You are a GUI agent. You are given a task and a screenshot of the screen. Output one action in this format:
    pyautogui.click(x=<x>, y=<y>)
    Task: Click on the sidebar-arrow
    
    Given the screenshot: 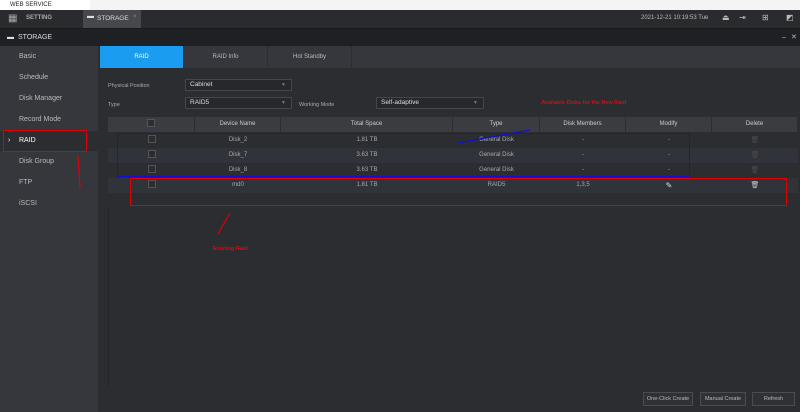 What is the action you would take?
    pyautogui.click(x=79, y=172)
    